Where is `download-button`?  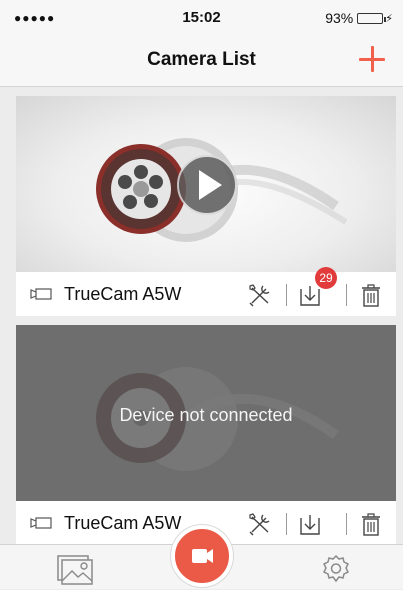 download-button is located at coordinates (310, 524).